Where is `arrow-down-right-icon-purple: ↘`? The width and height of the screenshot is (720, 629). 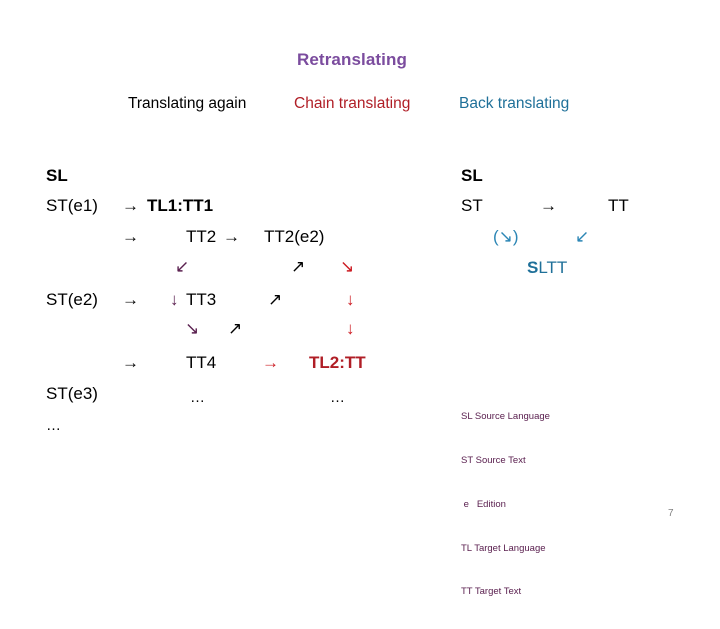
arrow-down-right-icon-purple: ↘ is located at coordinates (192, 328).